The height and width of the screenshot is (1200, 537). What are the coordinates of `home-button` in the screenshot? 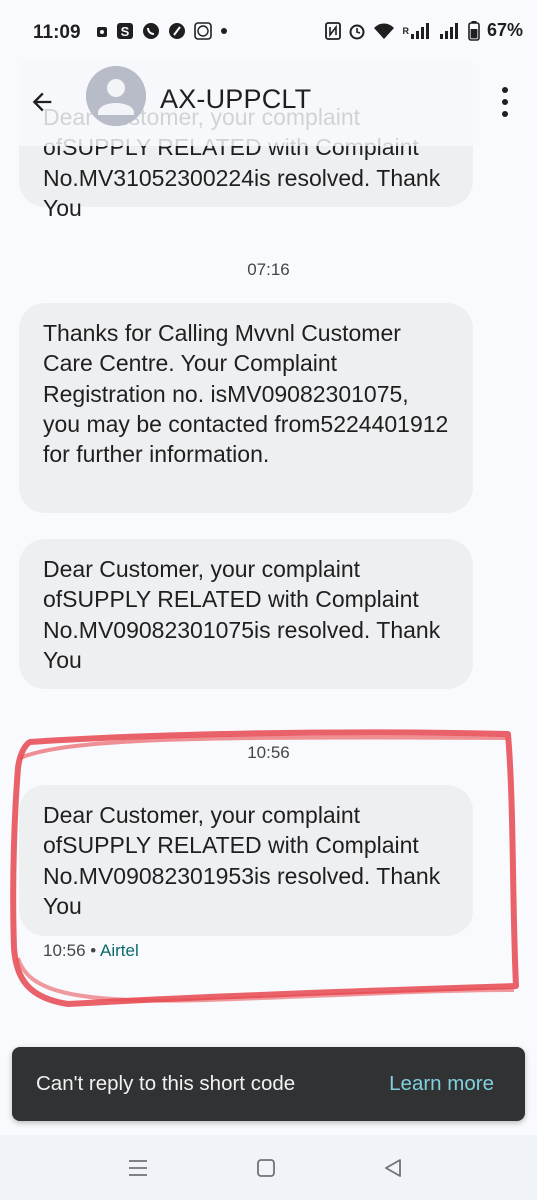 It's located at (266, 1168).